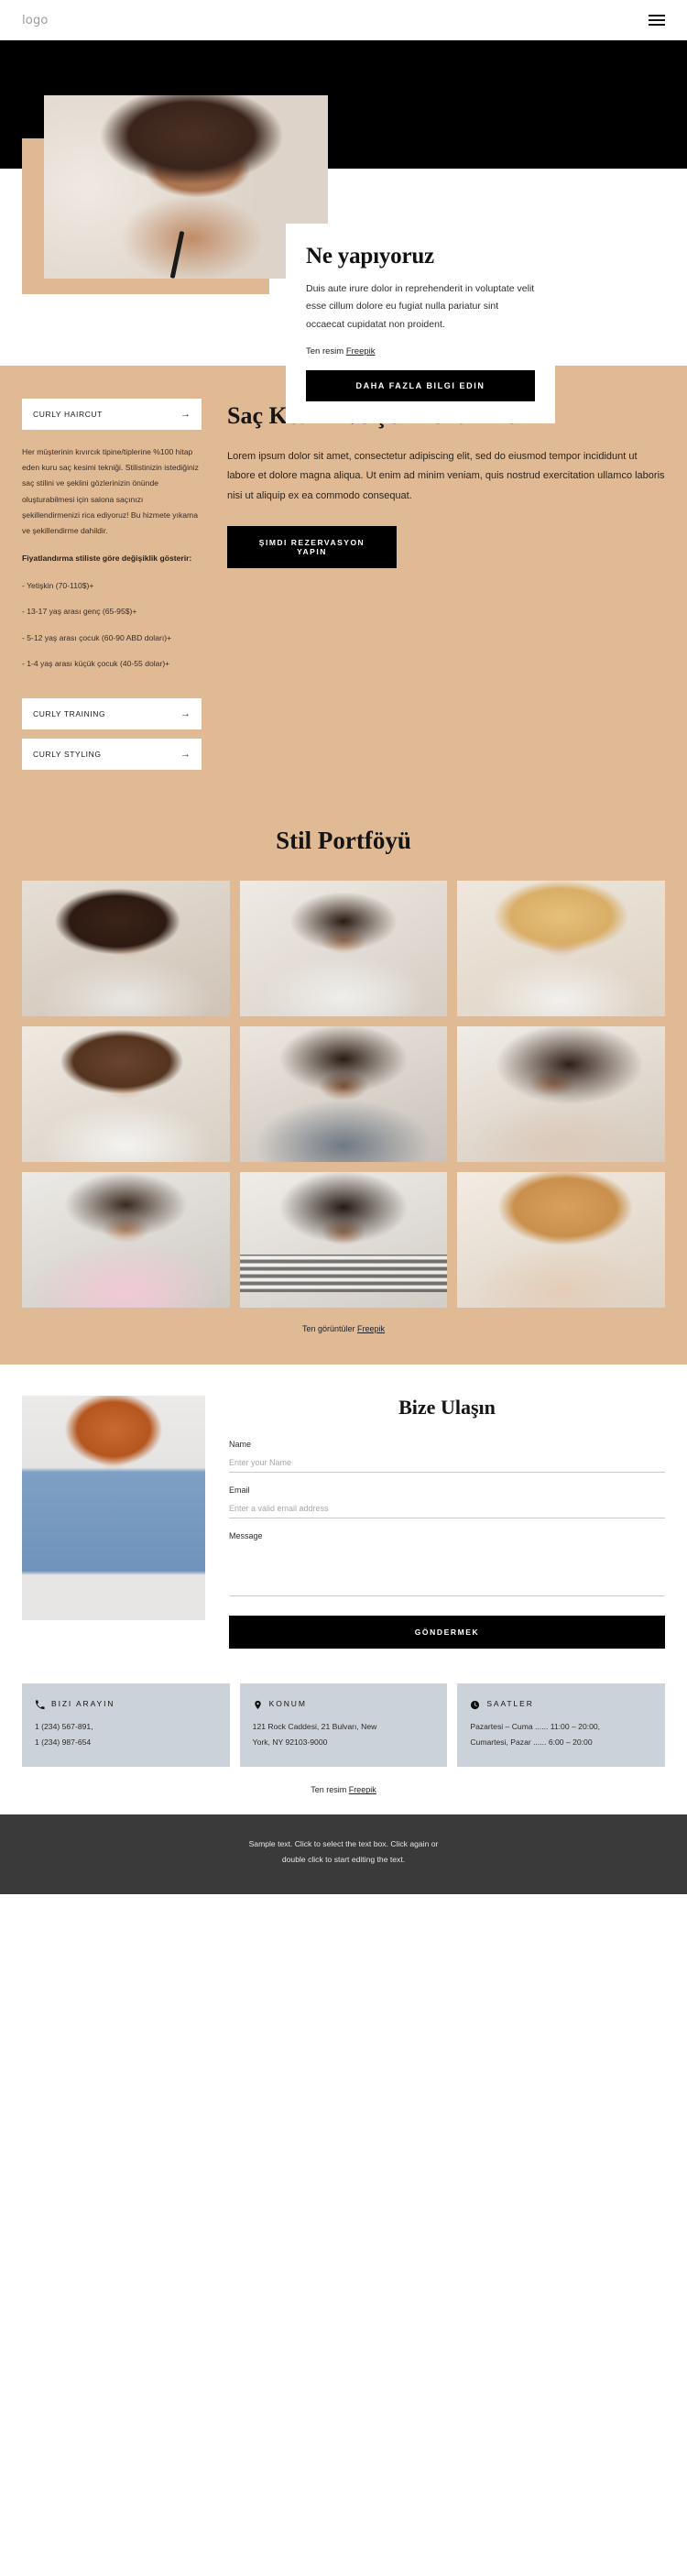 The image size is (687, 2576). I want to click on site-header: logo, so click(344, 20).